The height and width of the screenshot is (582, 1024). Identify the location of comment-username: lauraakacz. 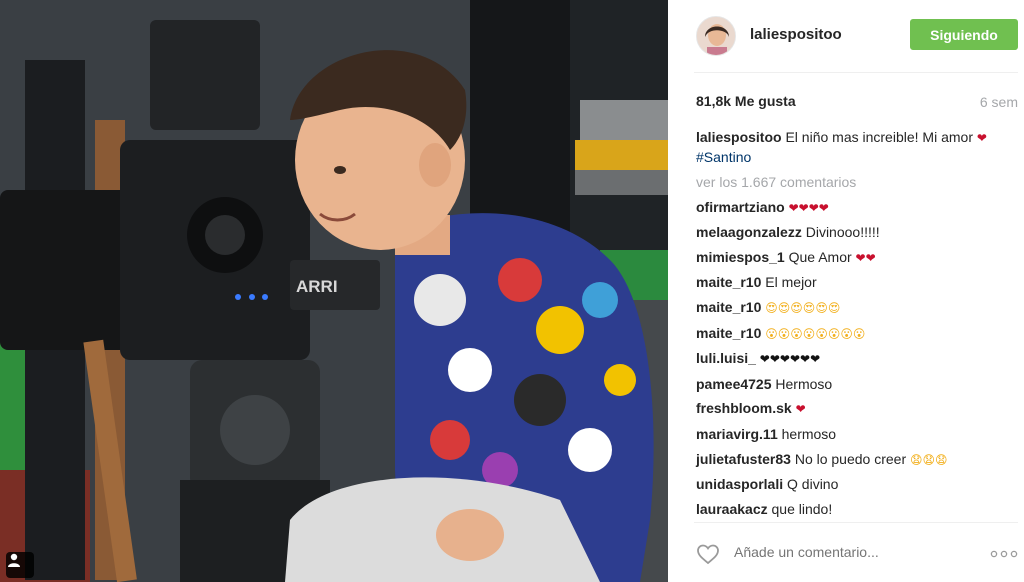
(732, 509).